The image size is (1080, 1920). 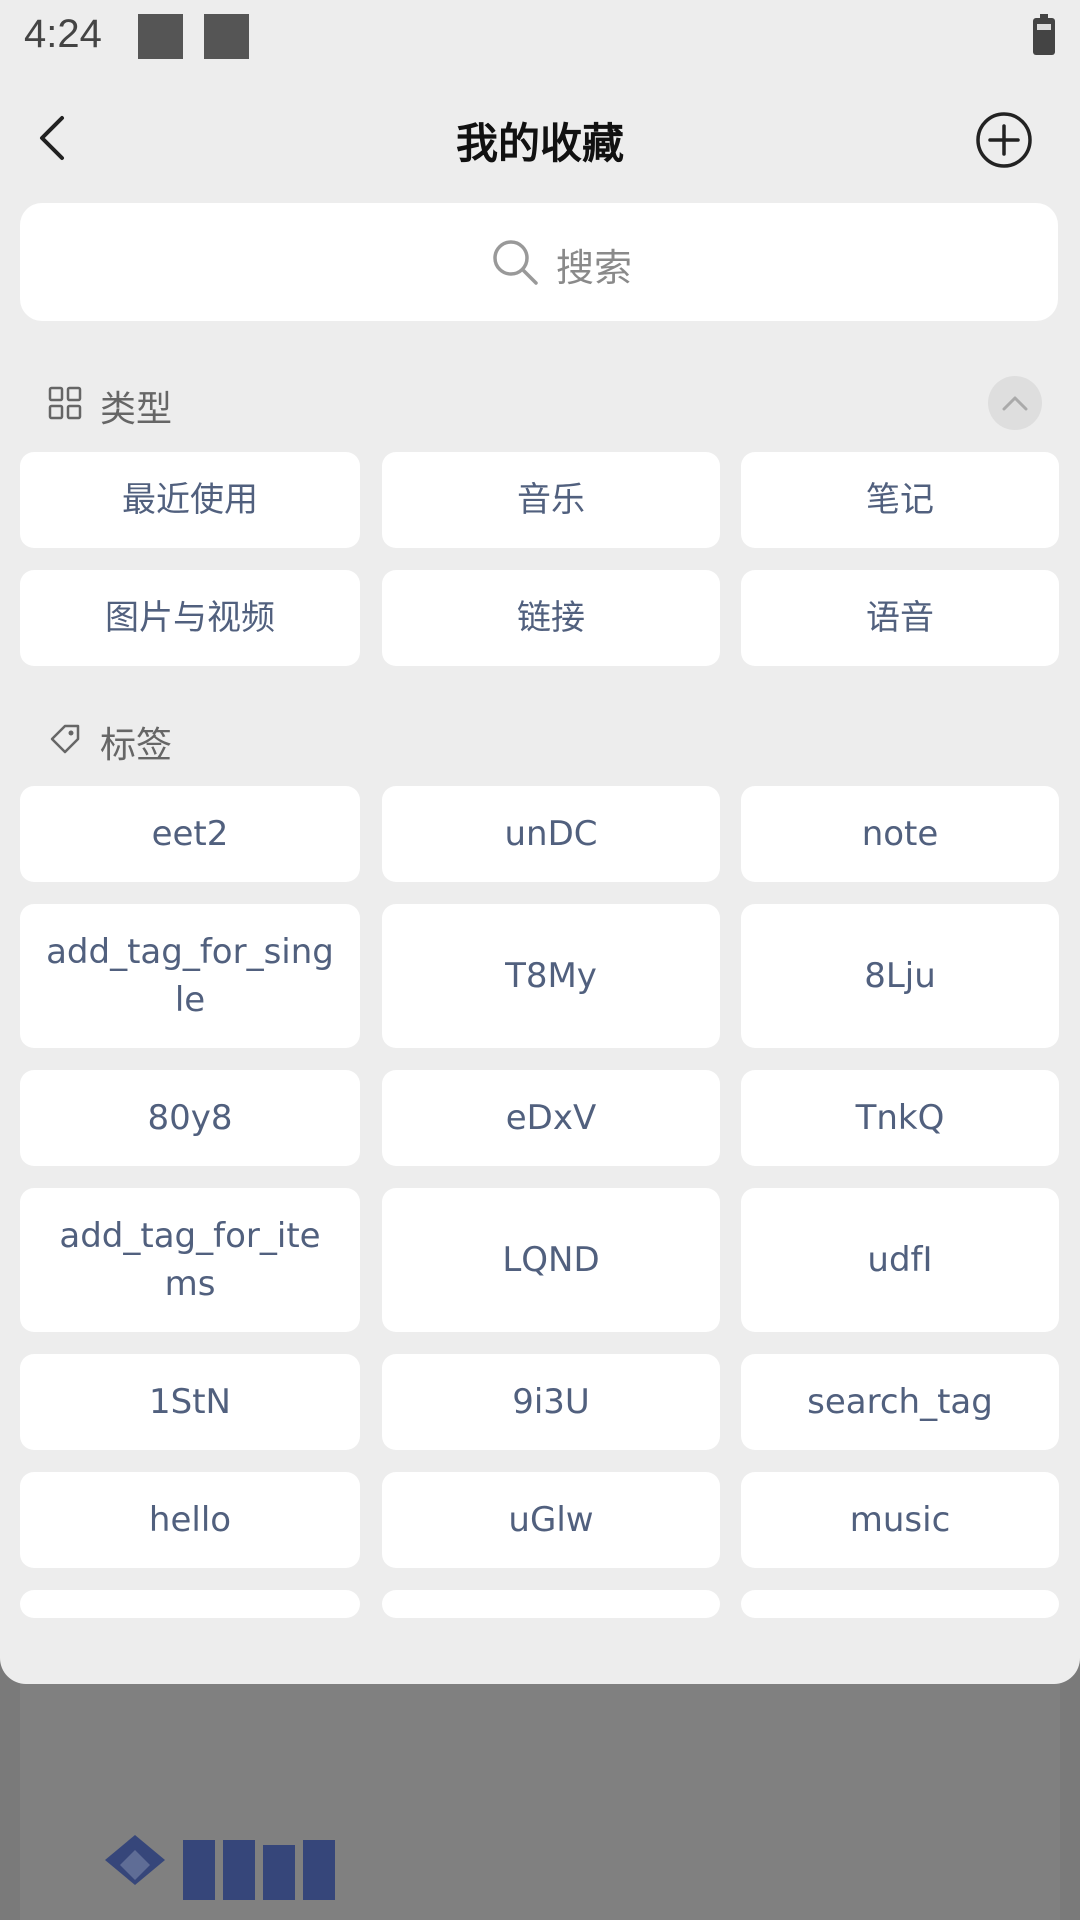 What do you see at coordinates (1044, 34) in the screenshot?
I see `battery-icon` at bounding box center [1044, 34].